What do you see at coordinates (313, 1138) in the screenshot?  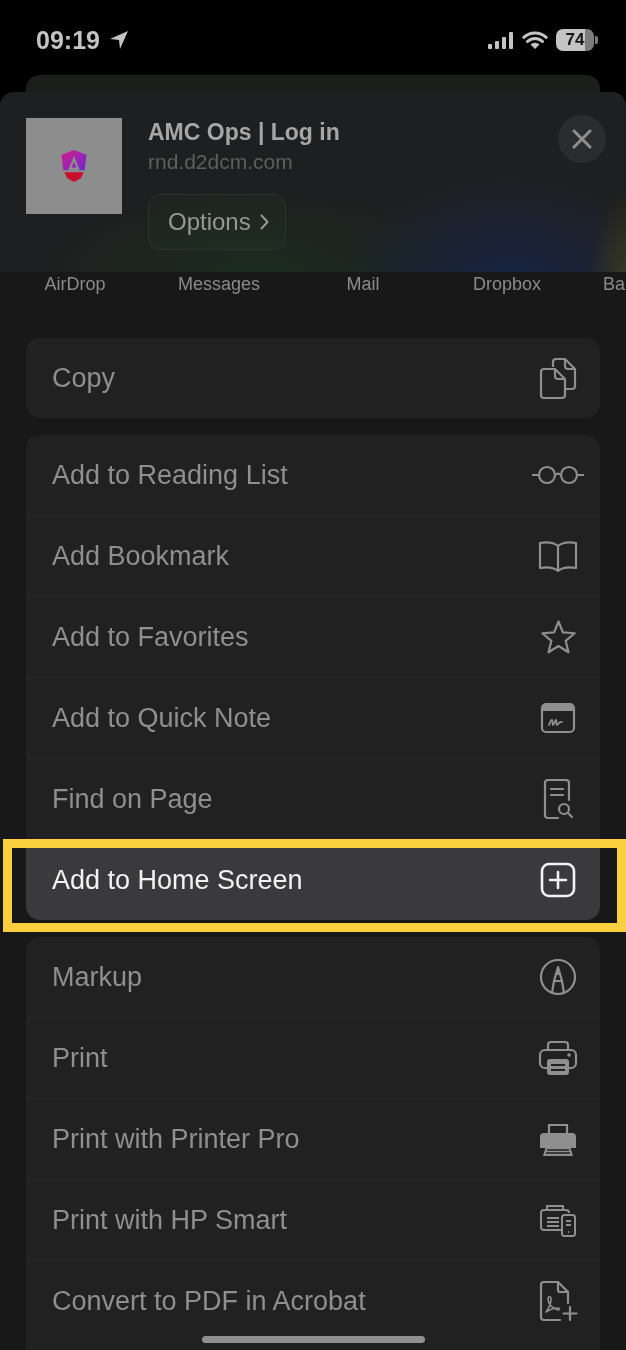 I see `menu-item: Print with Printer Pro` at bounding box center [313, 1138].